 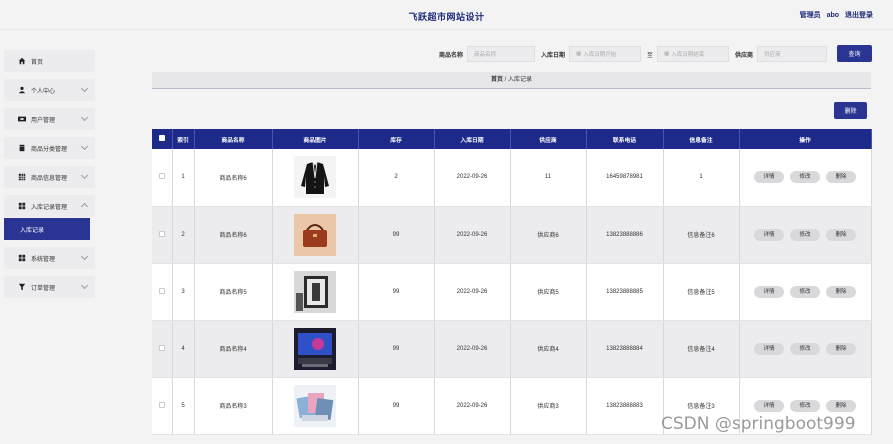 I want to click on logout-link: 退出登录, so click(x=859, y=15).